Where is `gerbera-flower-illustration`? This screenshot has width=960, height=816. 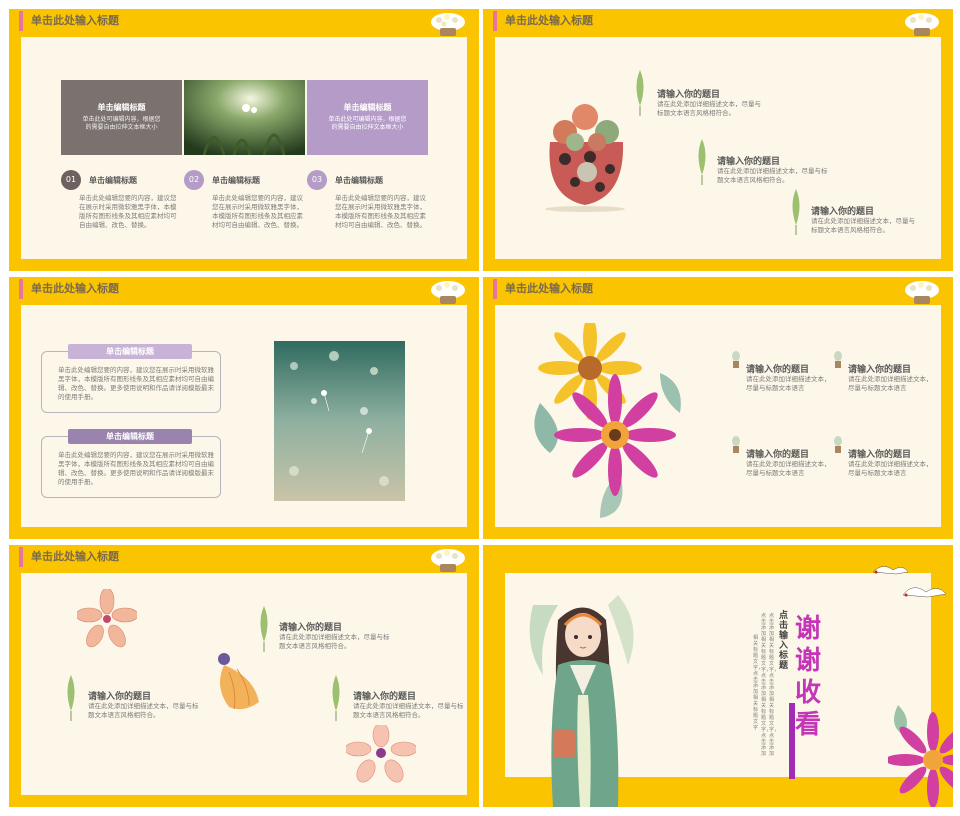
gerbera-flower-illustration is located at coordinates (607, 420).